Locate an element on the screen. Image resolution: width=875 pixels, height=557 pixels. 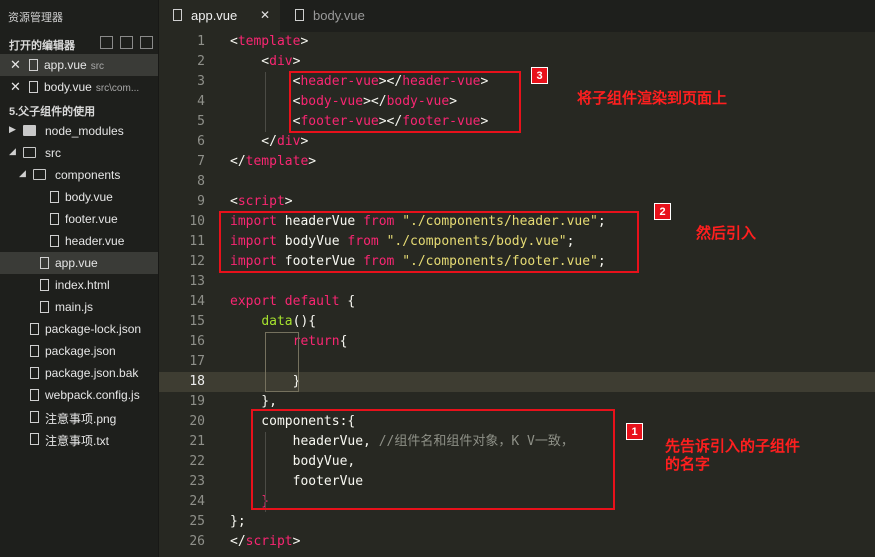
line-number: 23 is located at coordinates (197, 481).